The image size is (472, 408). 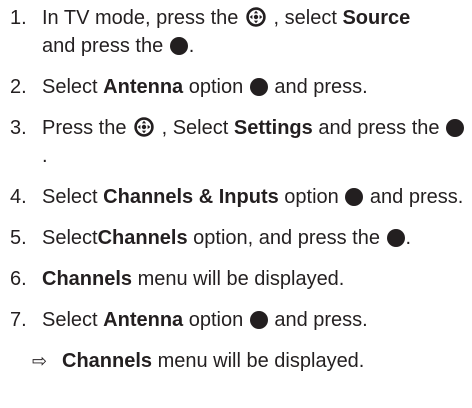 What do you see at coordinates (40, 361) in the screenshot?
I see `result-arrow-icon: ⇨` at bounding box center [40, 361].